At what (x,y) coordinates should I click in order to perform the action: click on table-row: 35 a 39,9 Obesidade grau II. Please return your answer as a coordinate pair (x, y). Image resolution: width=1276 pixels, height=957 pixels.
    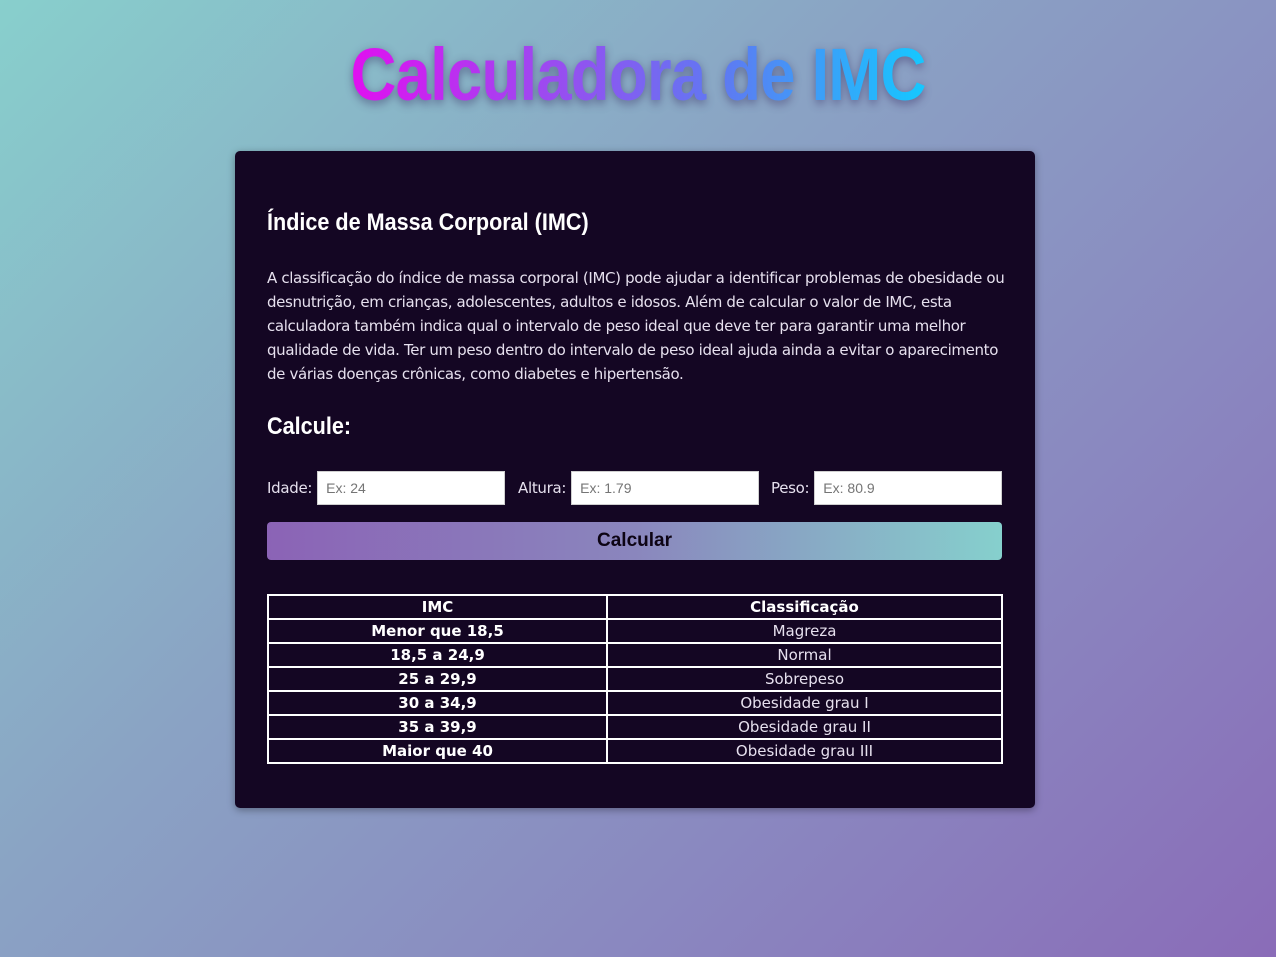
    Looking at the image, I should click on (635, 727).